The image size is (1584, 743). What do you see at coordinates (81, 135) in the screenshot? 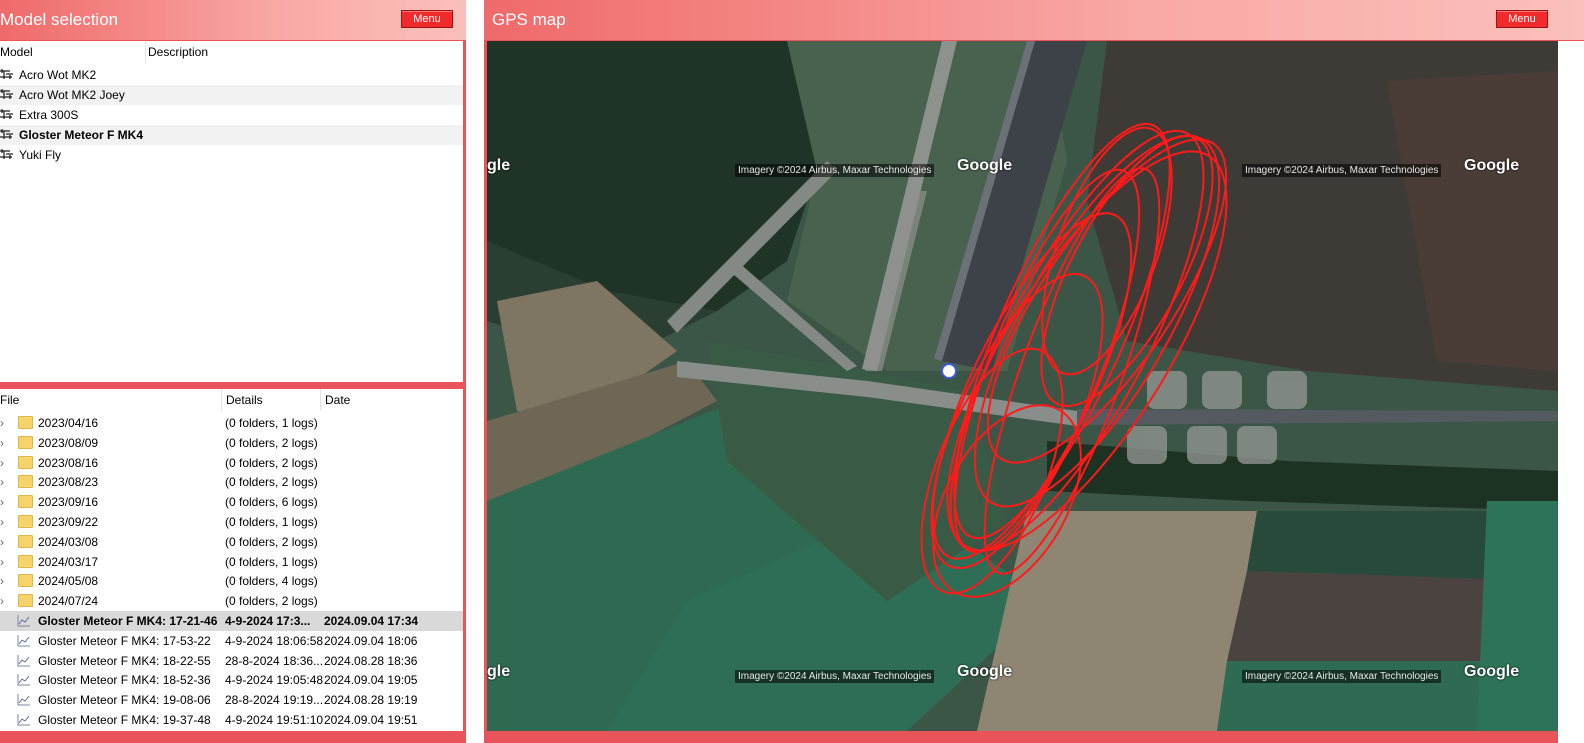
I see `model-name: Gloster Meteor F MK4` at bounding box center [81, 135].